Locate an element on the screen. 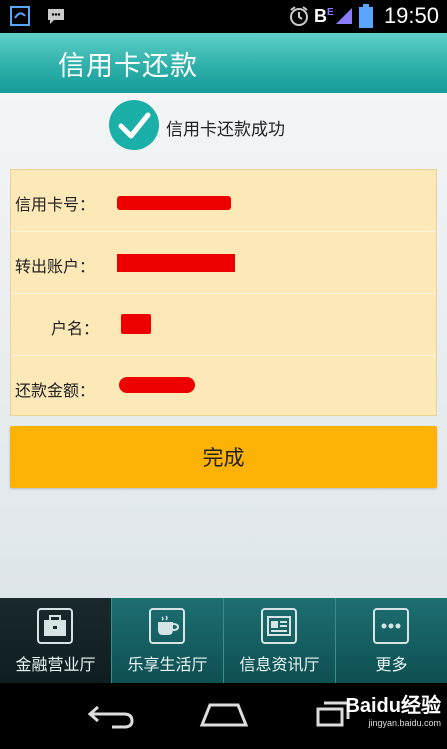  page-title: 信用卡还款 is located at coordinates (128, 66).